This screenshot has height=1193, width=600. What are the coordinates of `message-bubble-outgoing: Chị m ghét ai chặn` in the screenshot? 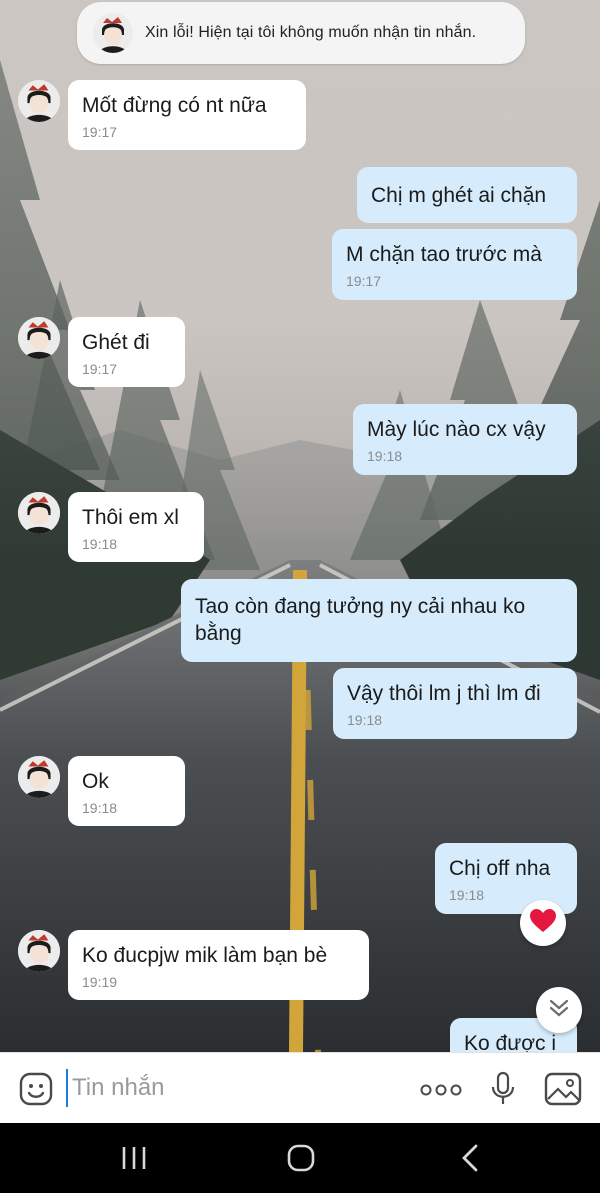 It's located at (467, 195).